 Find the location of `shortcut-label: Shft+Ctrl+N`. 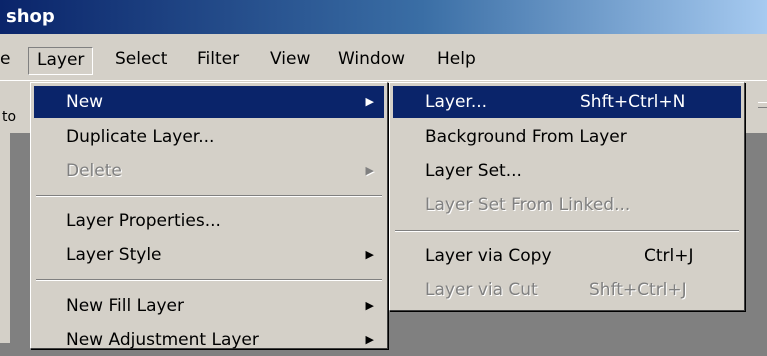

shortcut-label: Shft+Ctrl+N is located at coordinates (633, 102).